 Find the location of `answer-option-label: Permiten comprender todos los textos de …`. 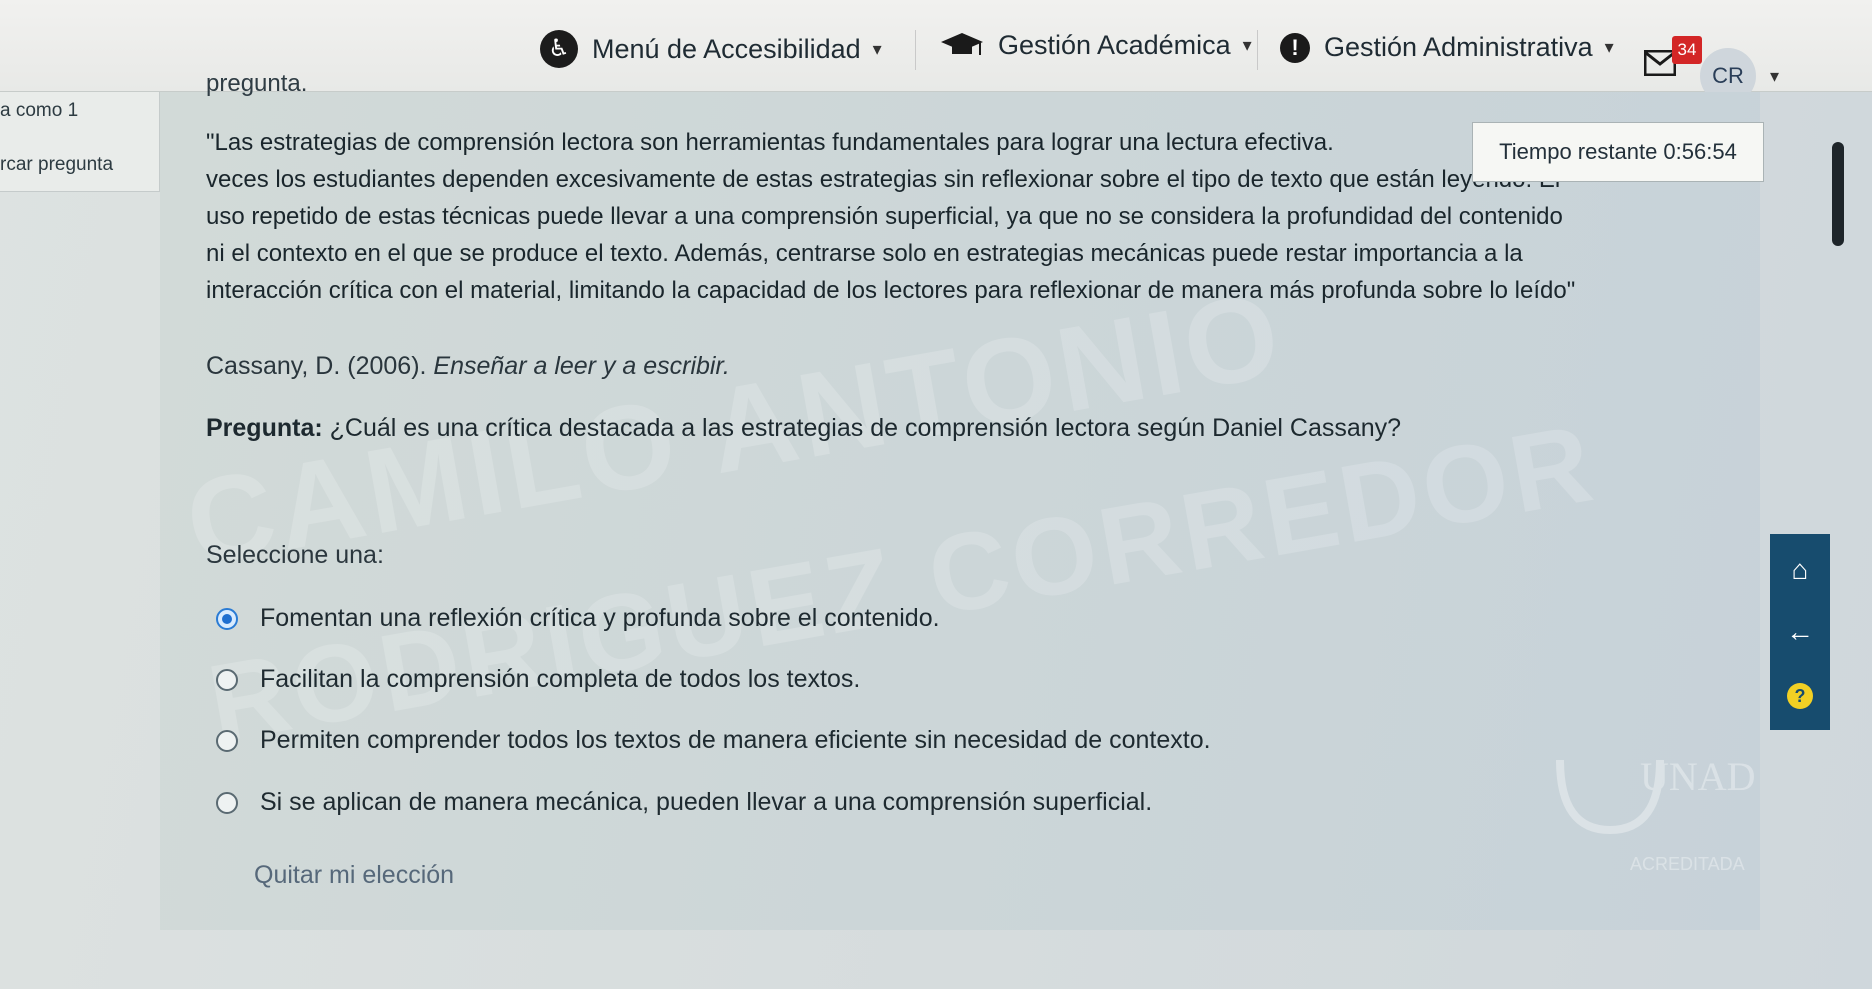

answer-option-label: Permiten comprender todos los textos de … is located at coordinates (735, 740).